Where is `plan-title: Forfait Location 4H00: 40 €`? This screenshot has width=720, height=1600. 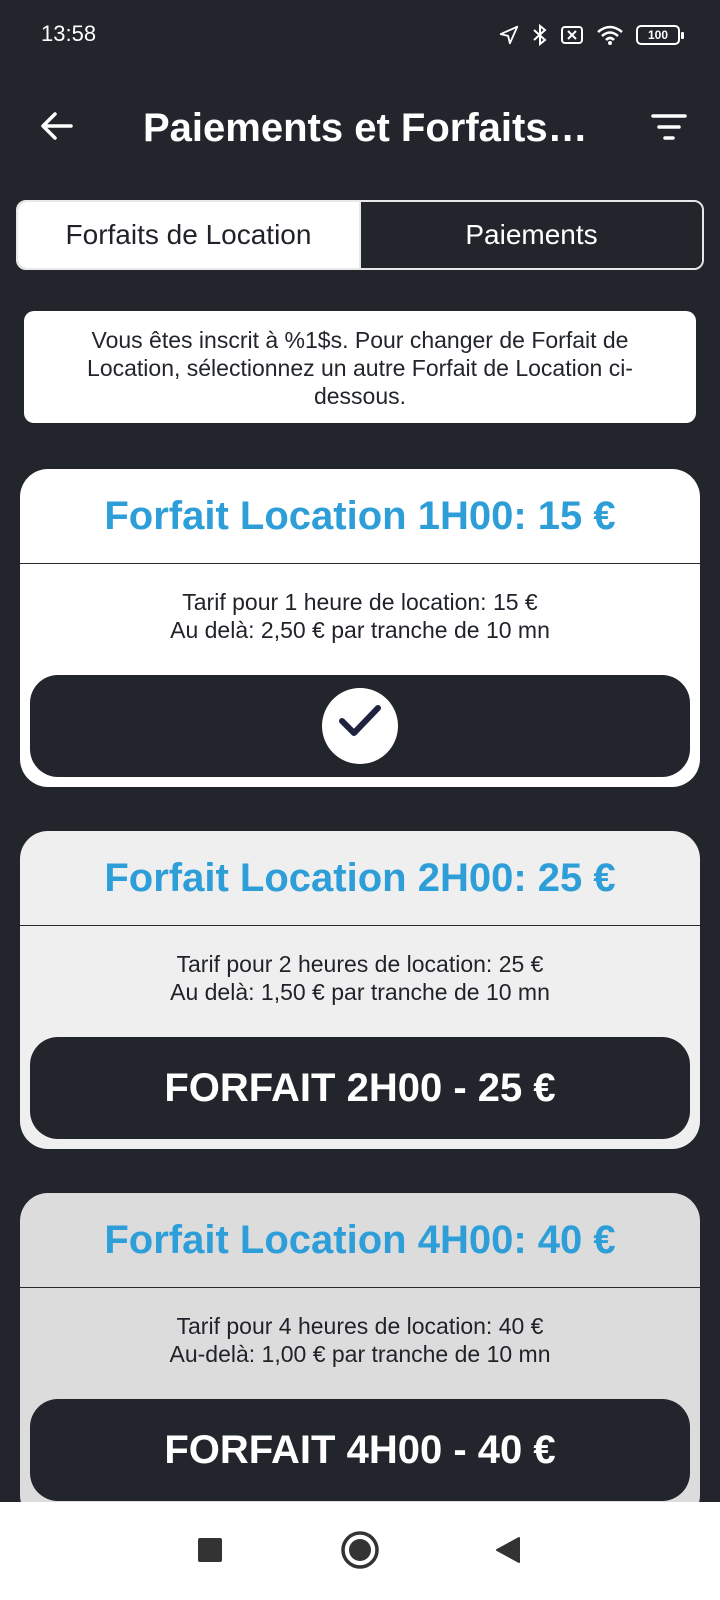
plan-title: Forfait Location 4H00: 40 € is located at coordinates (360, 1240).